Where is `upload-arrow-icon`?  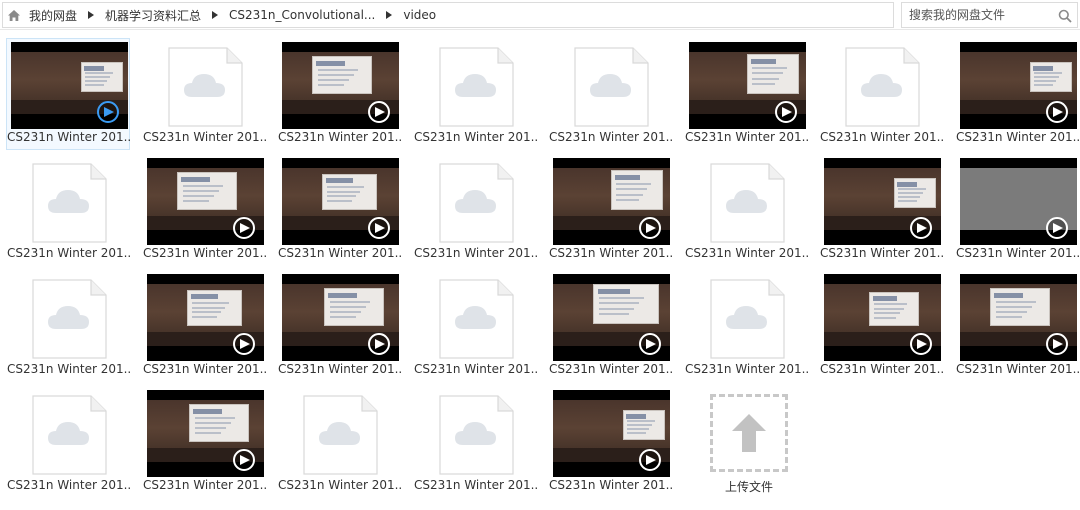
upload-arrow-icon is located at coordinates (749, 433).